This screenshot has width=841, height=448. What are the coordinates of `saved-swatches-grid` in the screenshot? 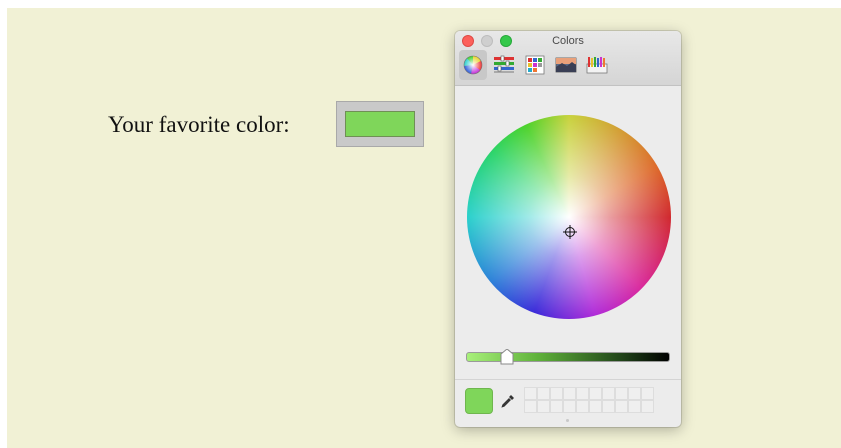 It's located at (589, 400).